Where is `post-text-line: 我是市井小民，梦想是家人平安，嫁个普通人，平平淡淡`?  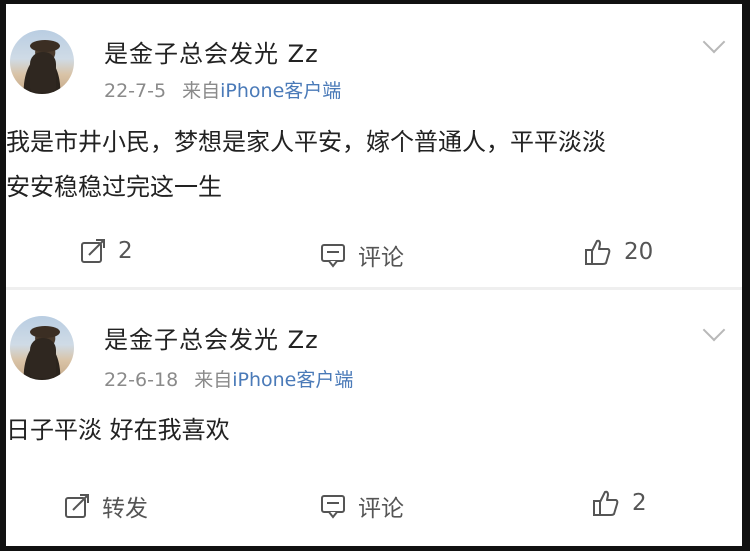 post-text-line: 我是市井小民，梦想是家人平安，嫁个普通人，平平淡淡 is located at coordinates (306, 142).